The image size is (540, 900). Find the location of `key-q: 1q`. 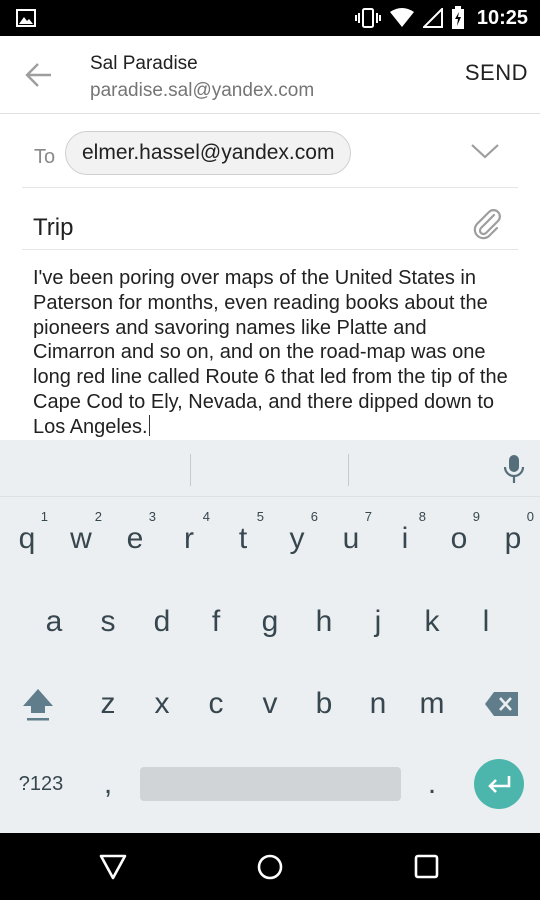

key-q: 1q is located at coordinates (27, 539).